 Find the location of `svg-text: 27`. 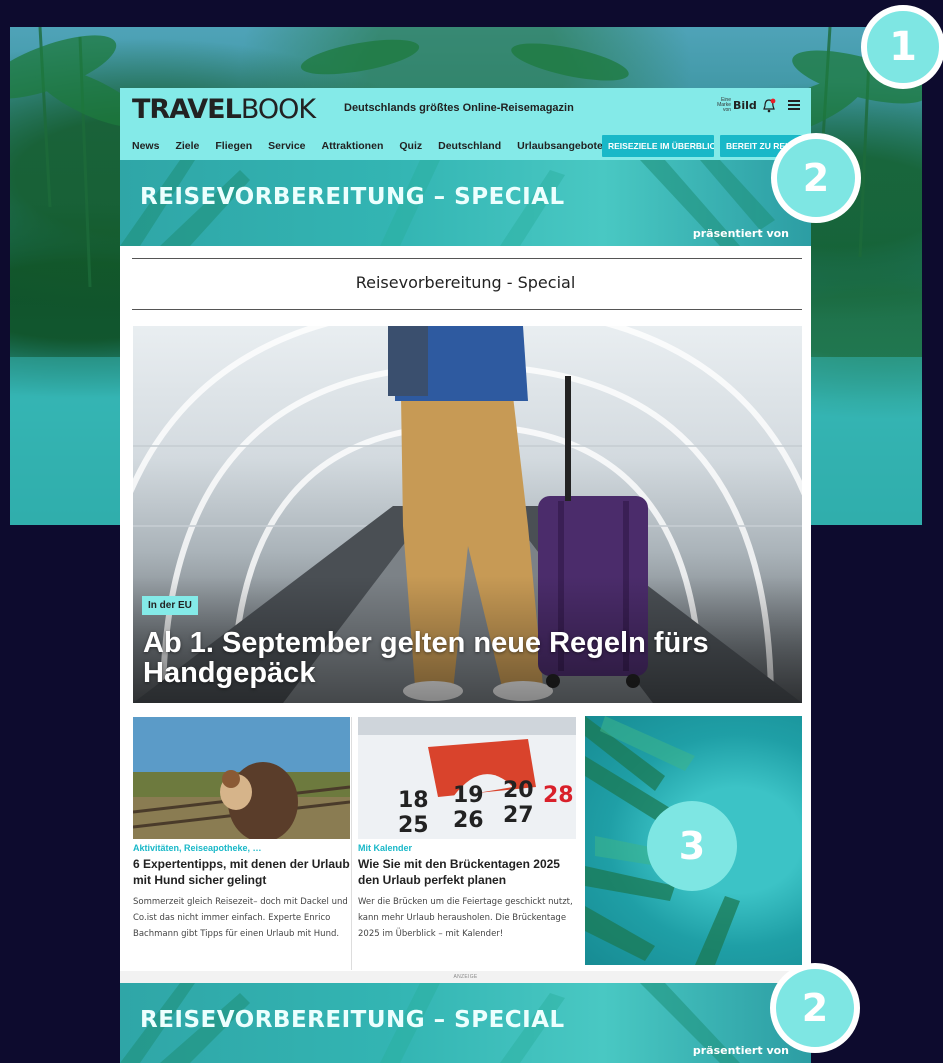

svg-text: 27 is located at coordinates (518, 815).